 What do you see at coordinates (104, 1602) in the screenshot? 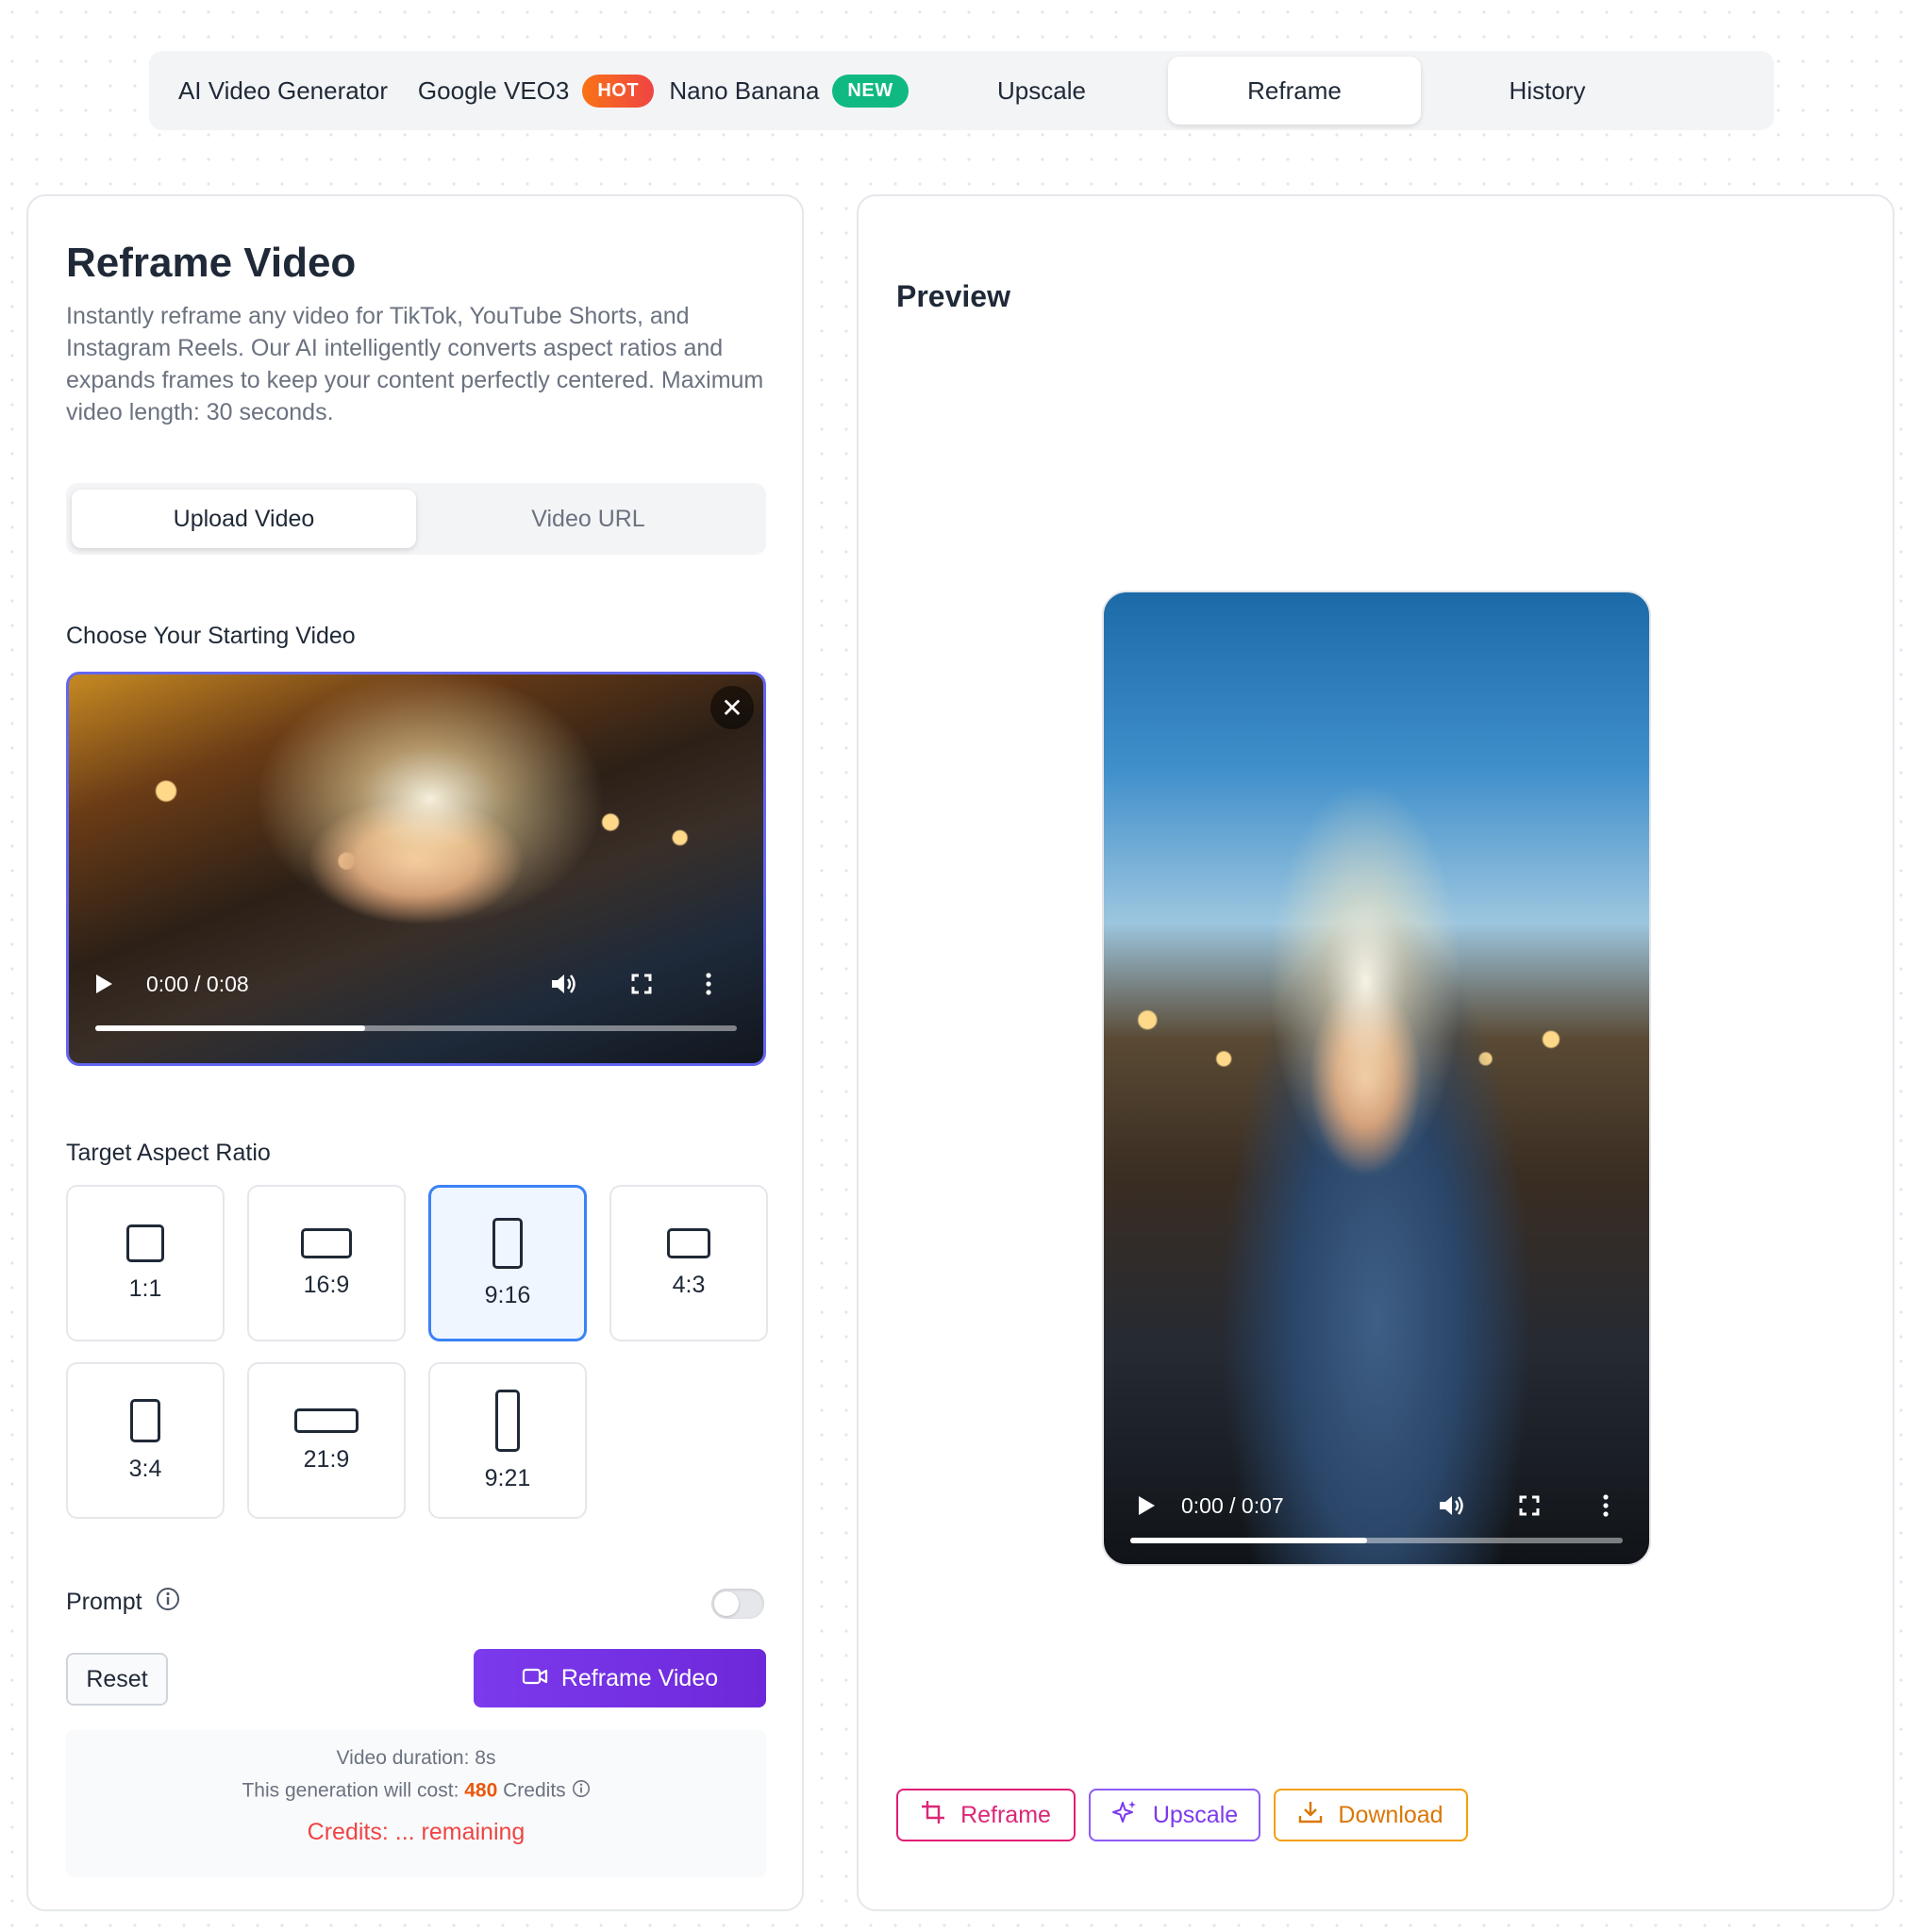
I see `prompt-label: Prompt` at bounding box center [104, 1602].